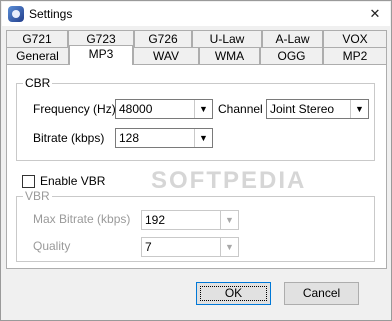  What do you see at coordinates (292, 38) in the screenshot?
I see `tab-a-law: A-Law` at bounding box center [292, 38].